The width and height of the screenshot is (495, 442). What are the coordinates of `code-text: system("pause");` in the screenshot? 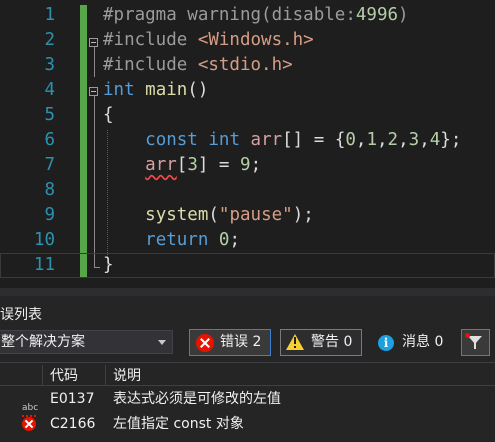 It's located at (208, 215).